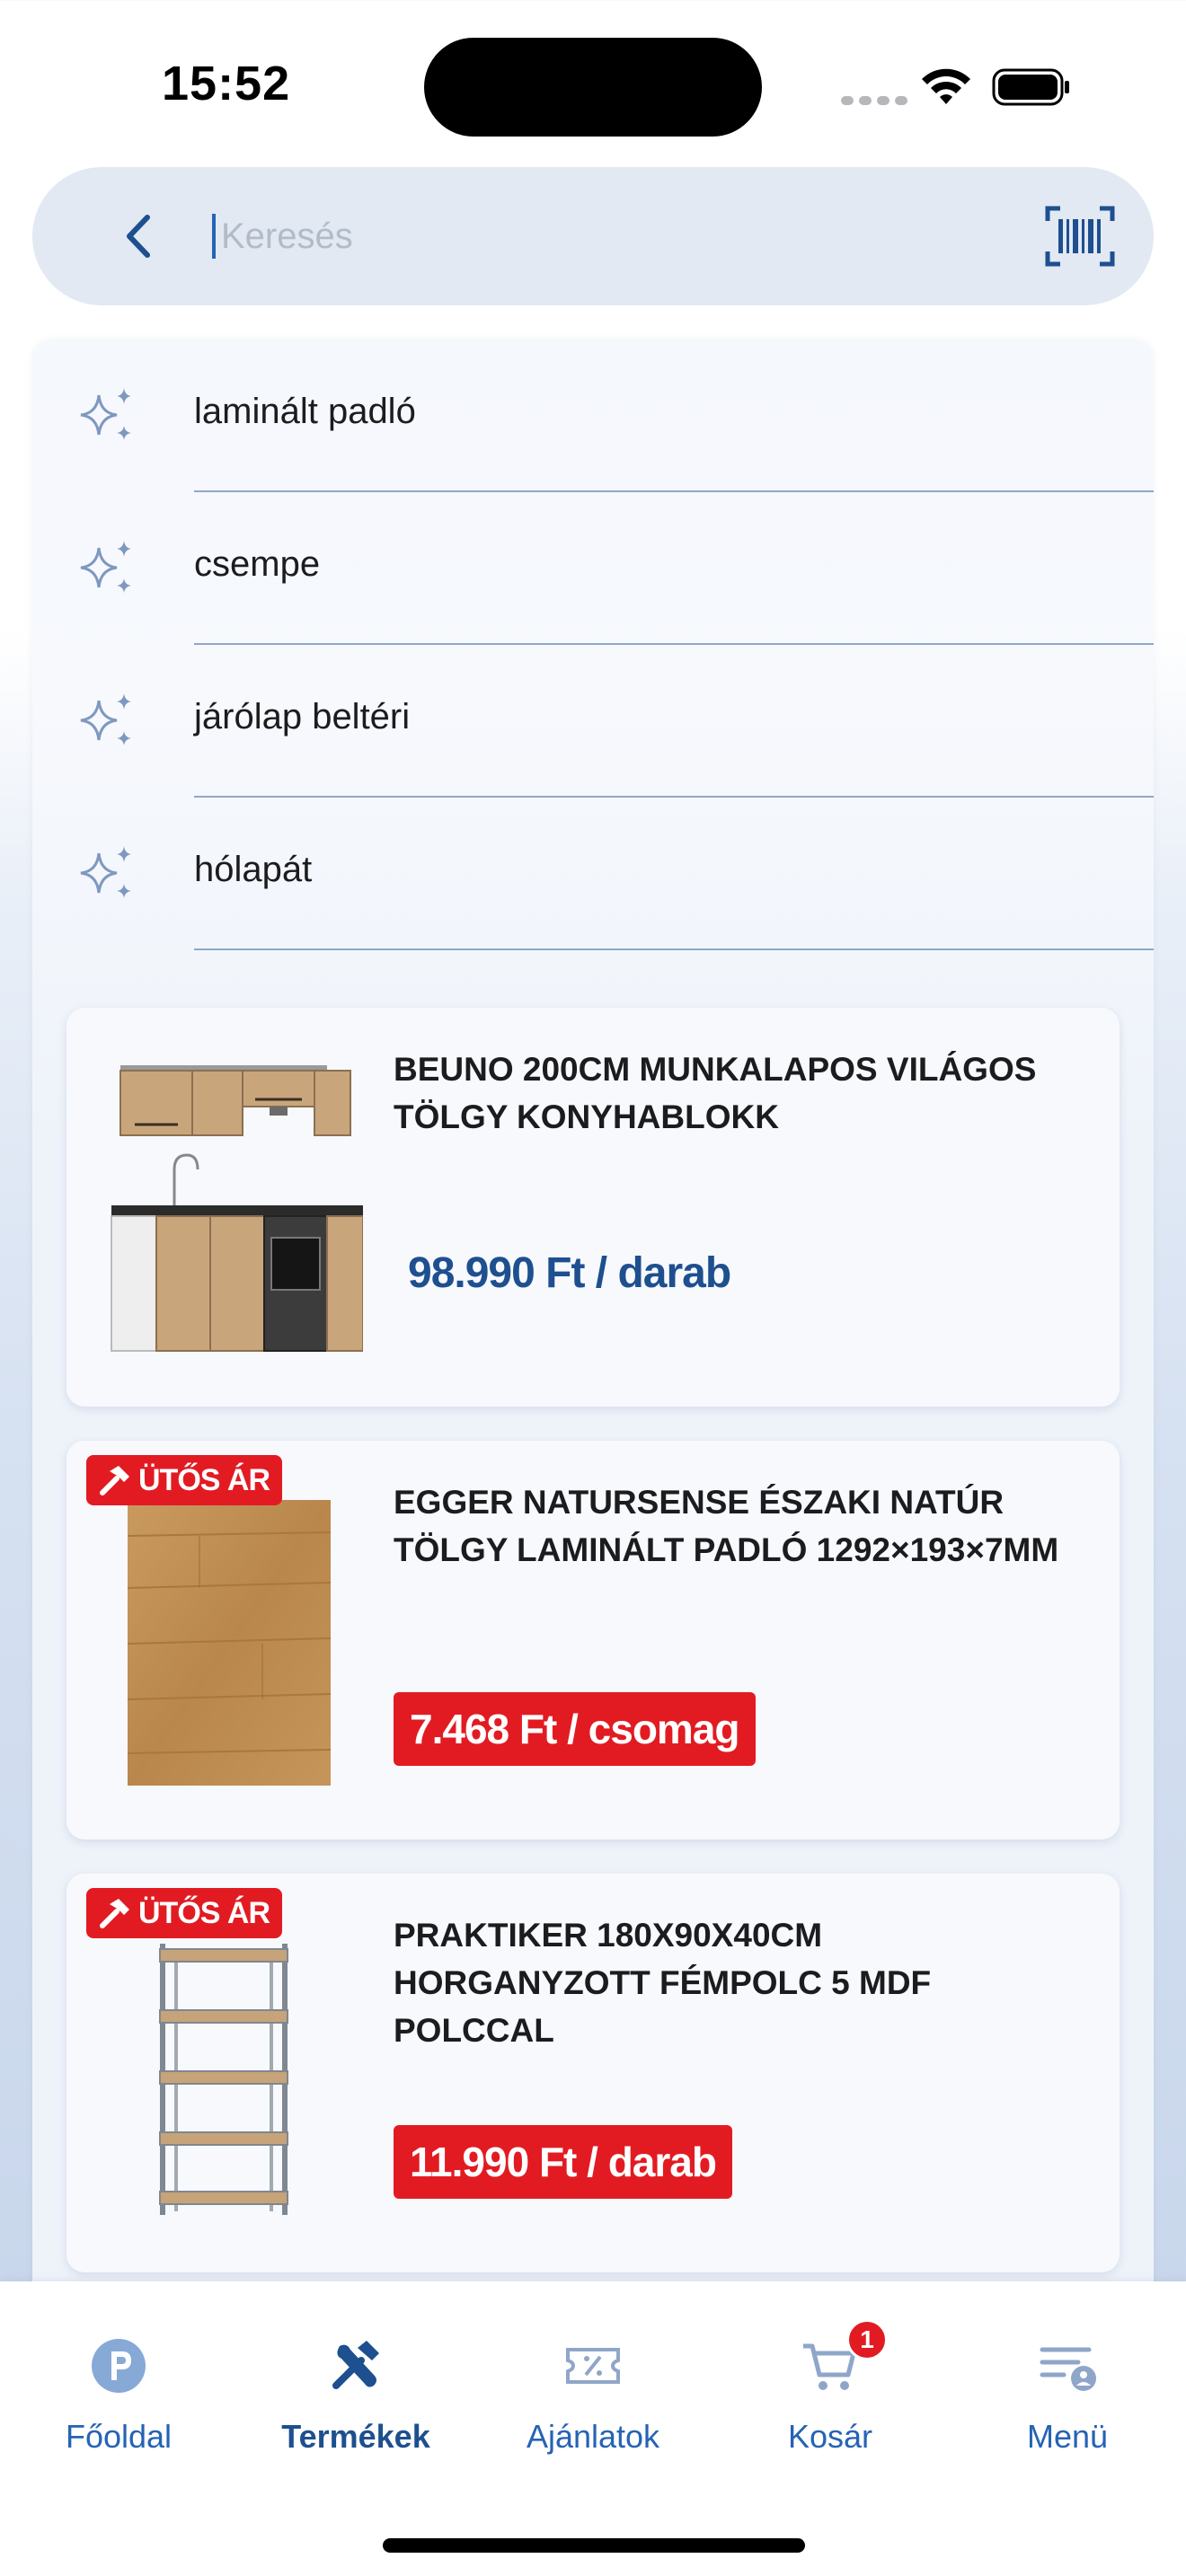 Image resolution: width=1186 pixels, height=2576 pixels. I want to click on home-indicator, so click(594, 2545).